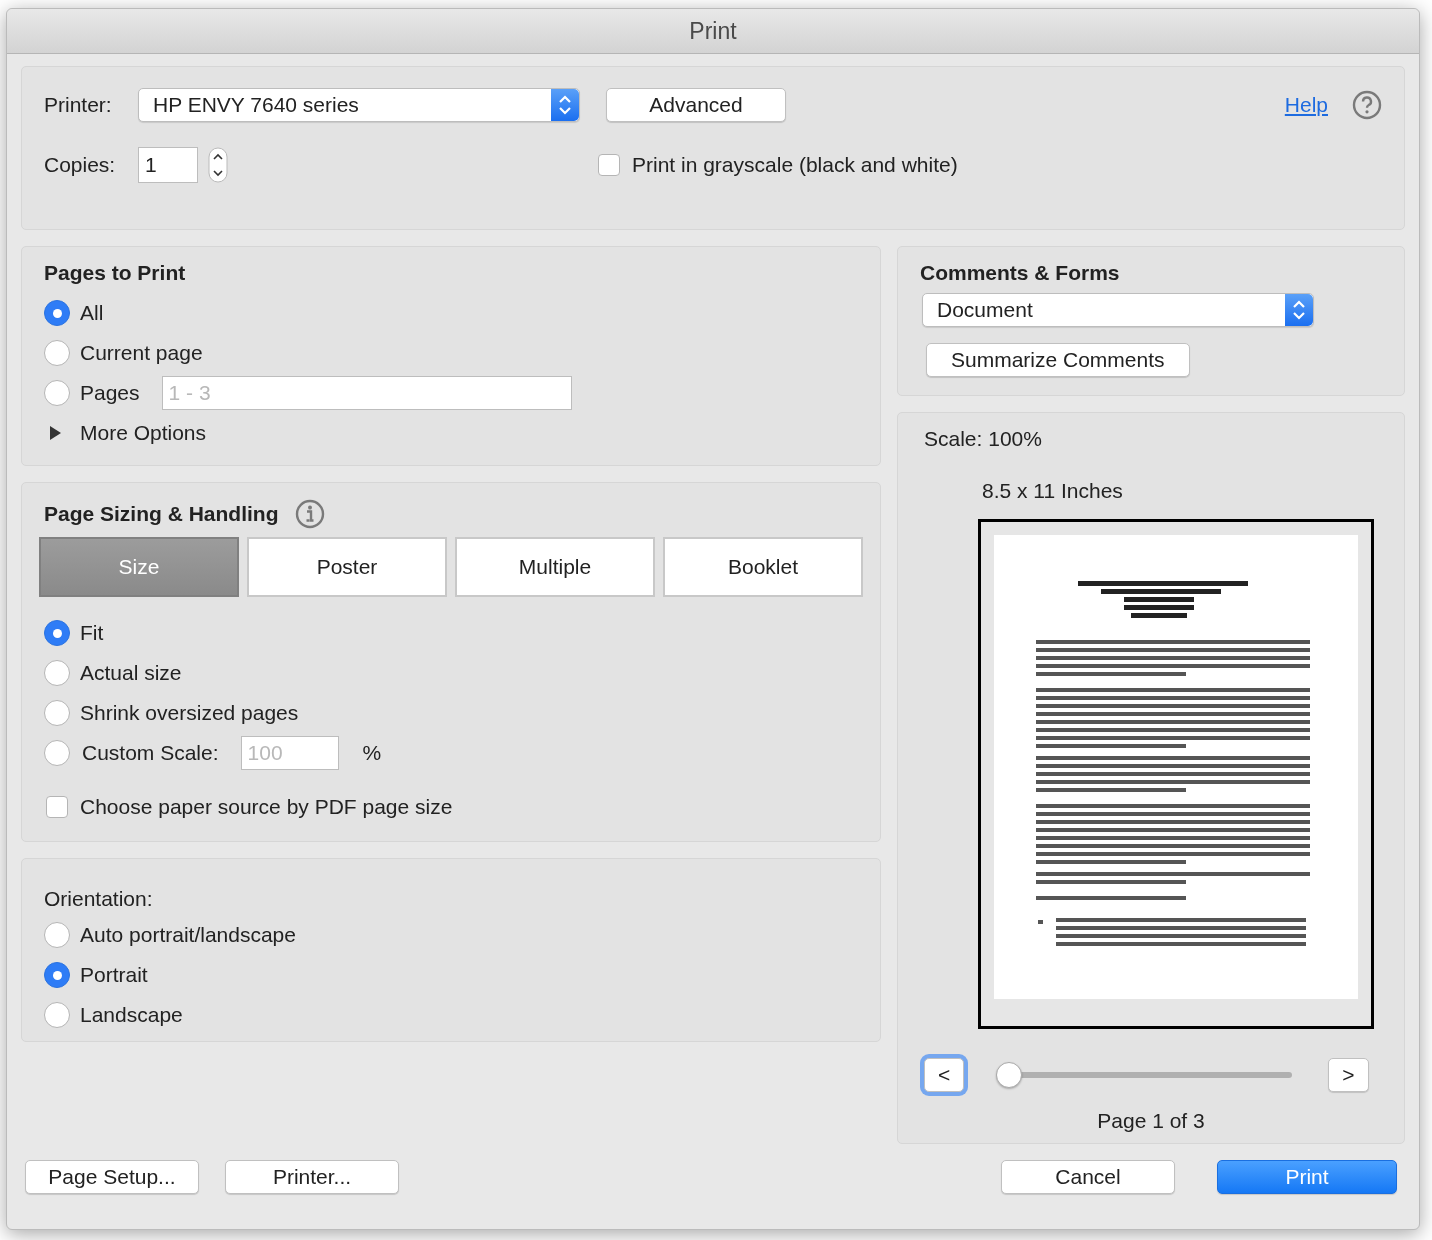  Describe the element at coordinates (141, 353) in the screenshot. I see `radio-label: Current page` at that location.